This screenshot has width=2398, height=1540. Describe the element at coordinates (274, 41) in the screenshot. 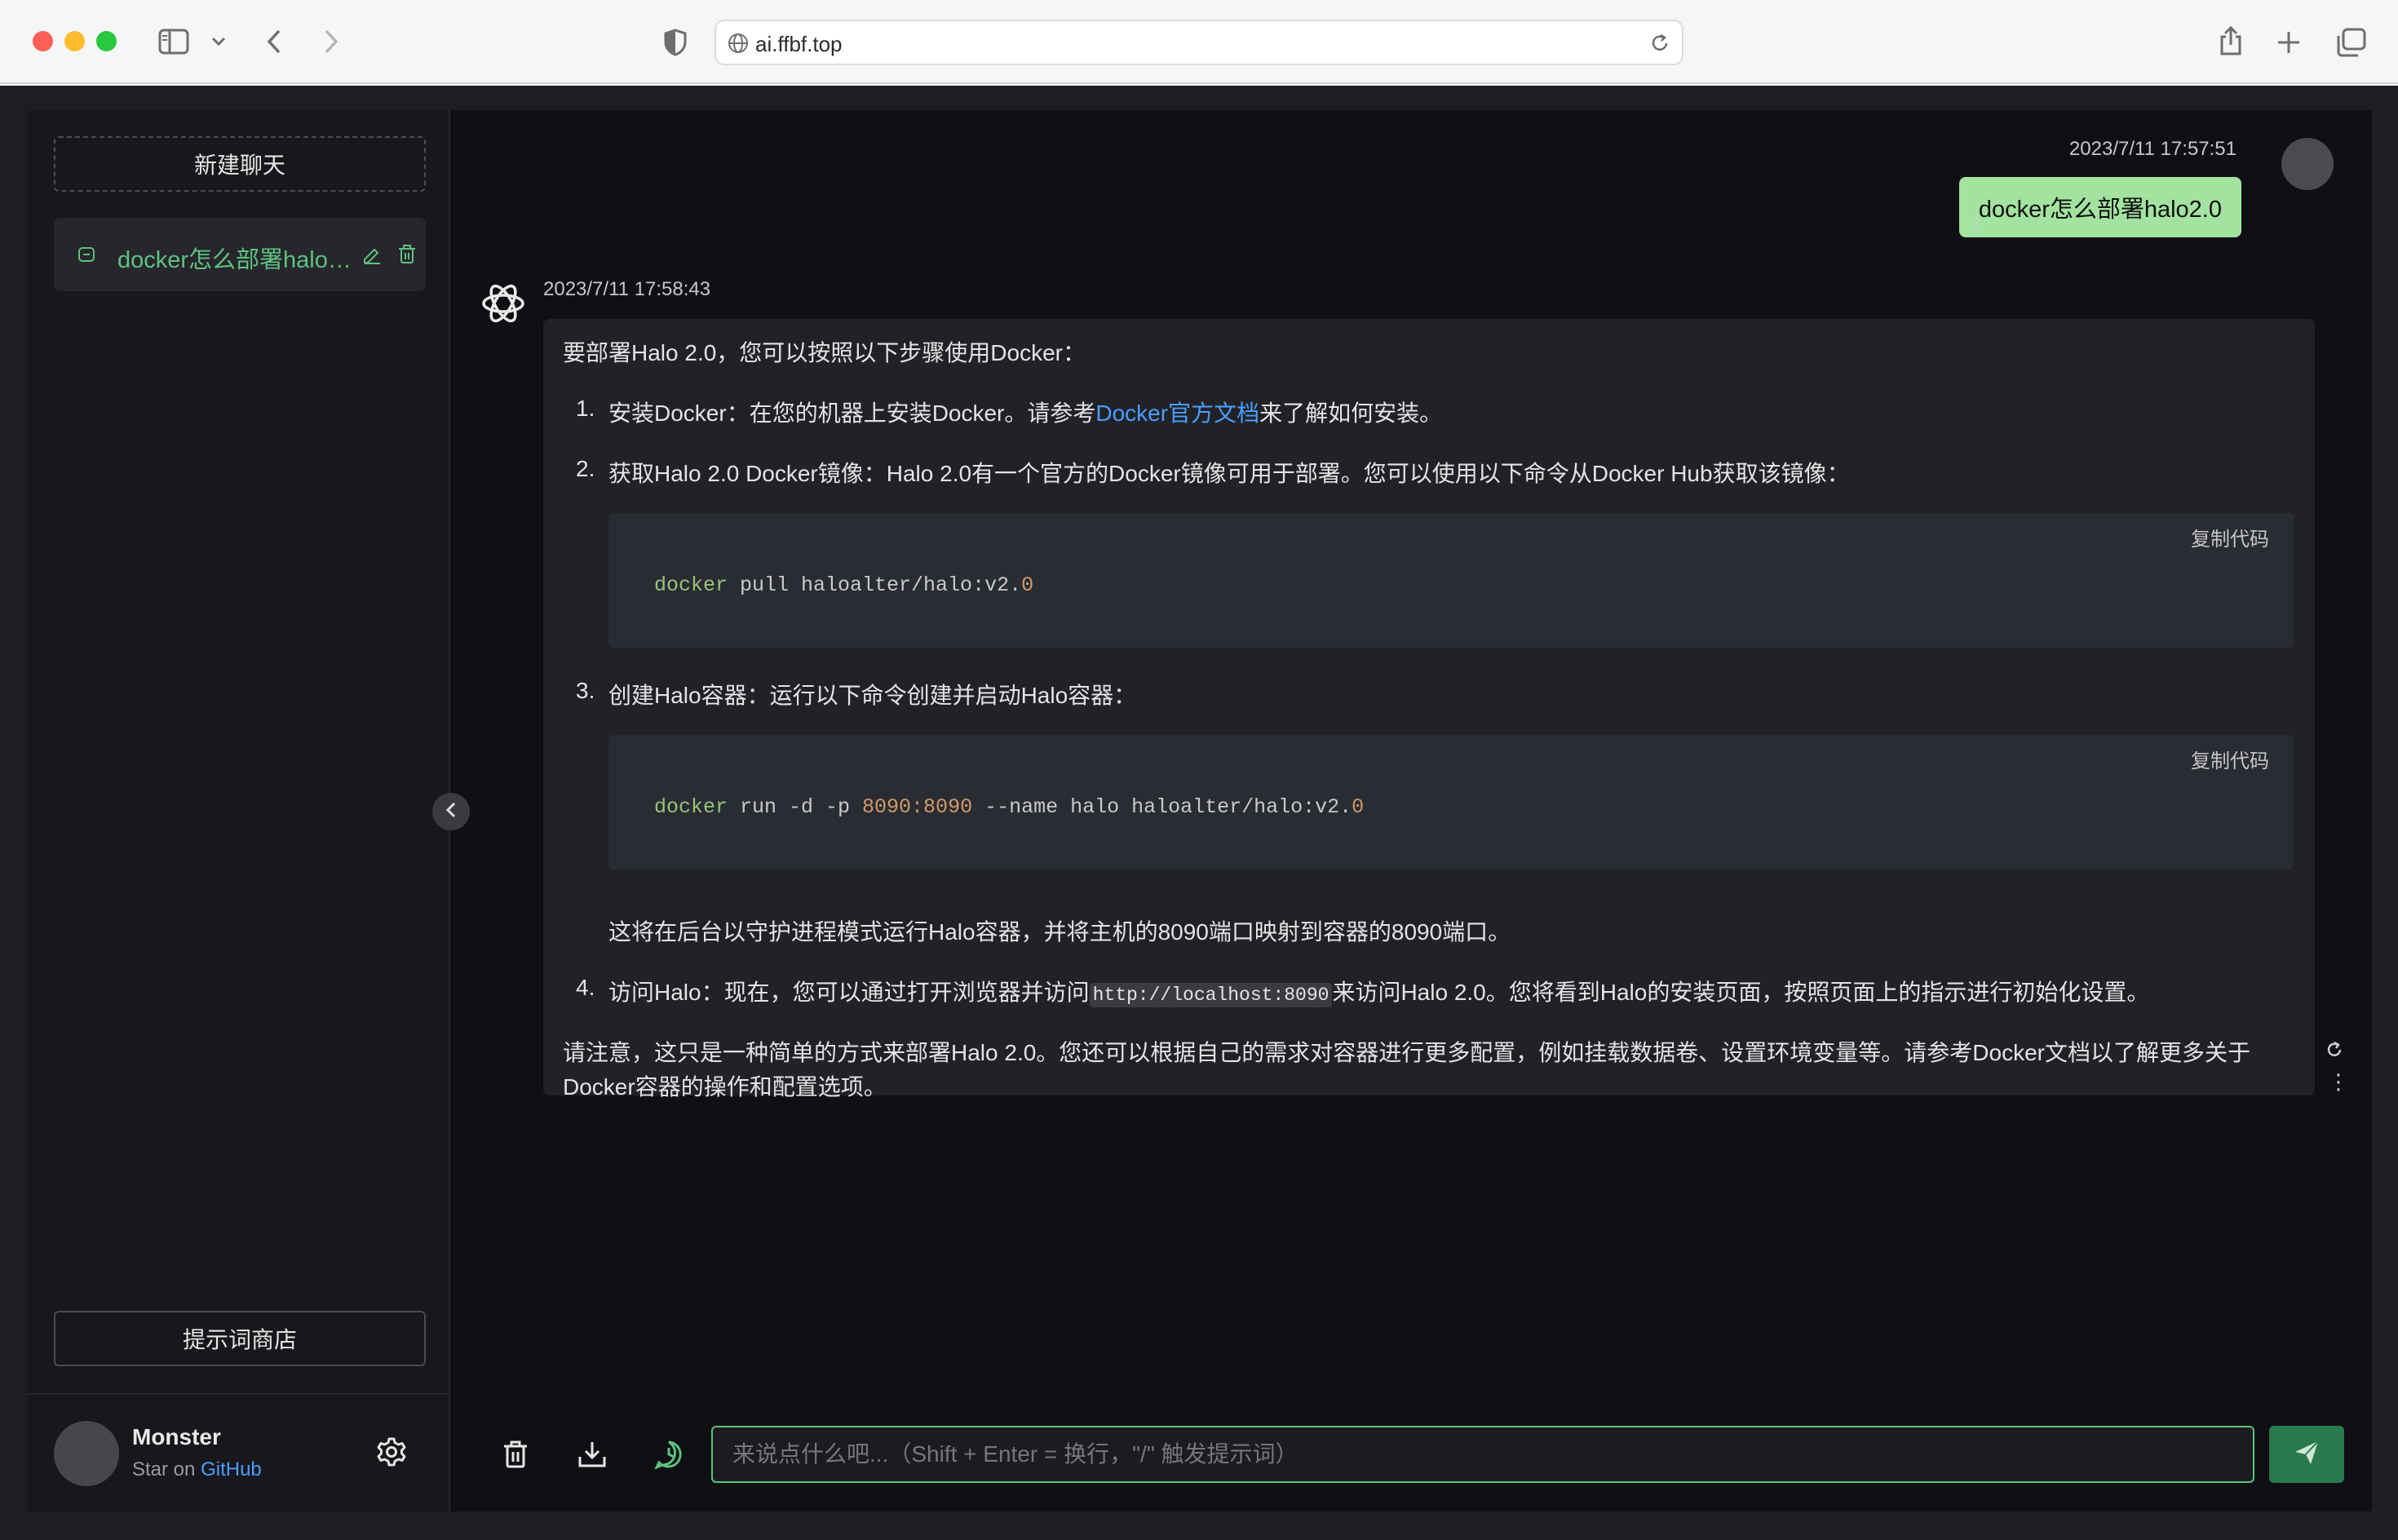

I see `back-icon` at that location.